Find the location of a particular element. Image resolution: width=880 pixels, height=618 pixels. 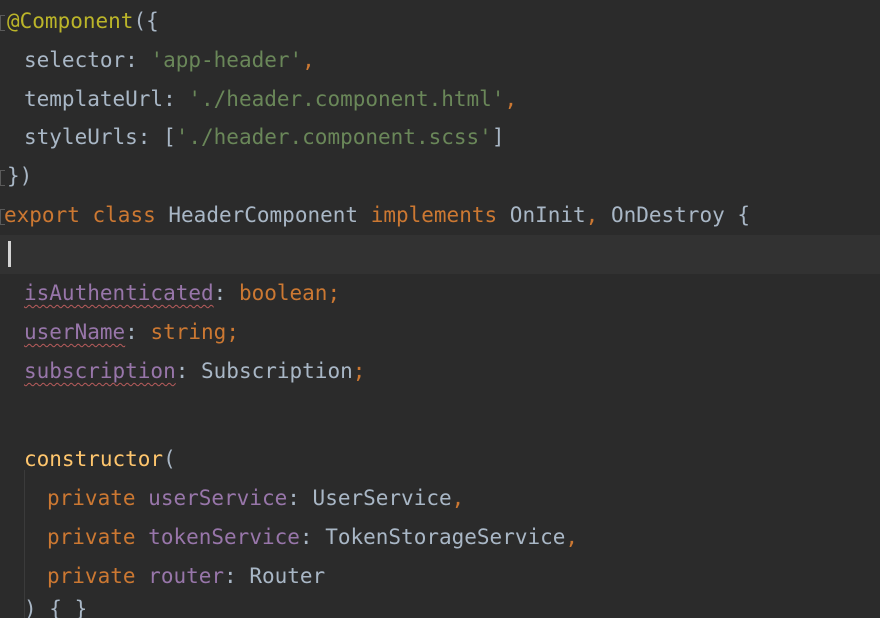

field-subscription: subscription is located at coordinates (100, 371).